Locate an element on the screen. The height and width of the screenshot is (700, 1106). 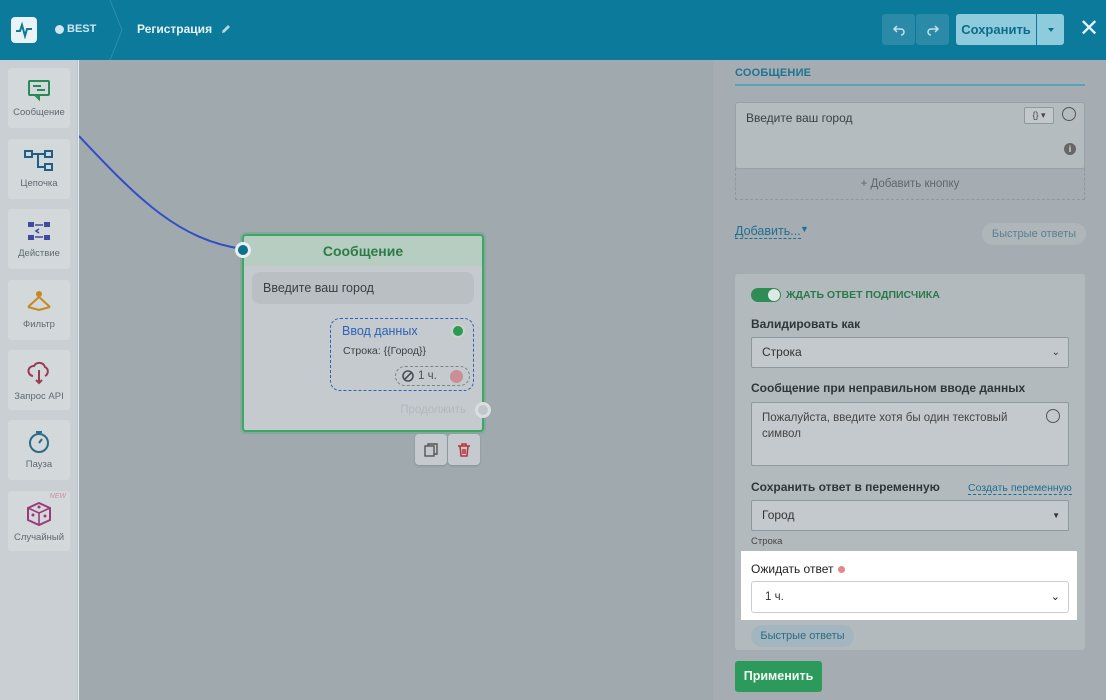
tool-label: Фильтр is located at coordinates (39, 324).